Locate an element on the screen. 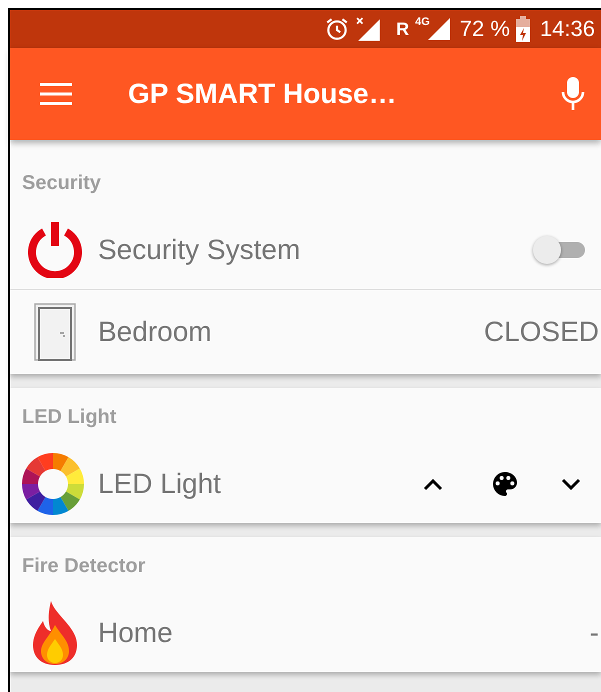 Image resolution: width=601 pixels, height=692 pixels. roaming-indicator: R is located at coordinates (403, 29).